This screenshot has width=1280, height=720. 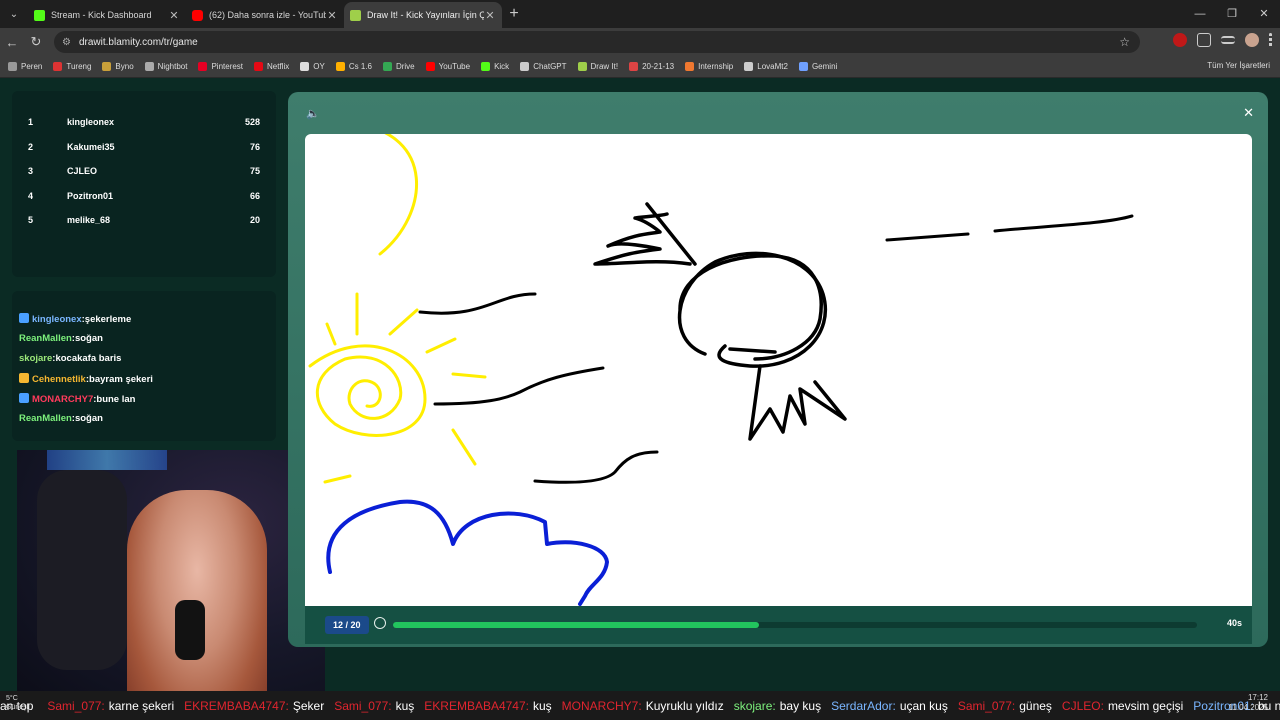 What do you see at coordinates (32, 66) in the screenshot?
I see `bookmark-label: Peren` at bounding box center [32, 66].